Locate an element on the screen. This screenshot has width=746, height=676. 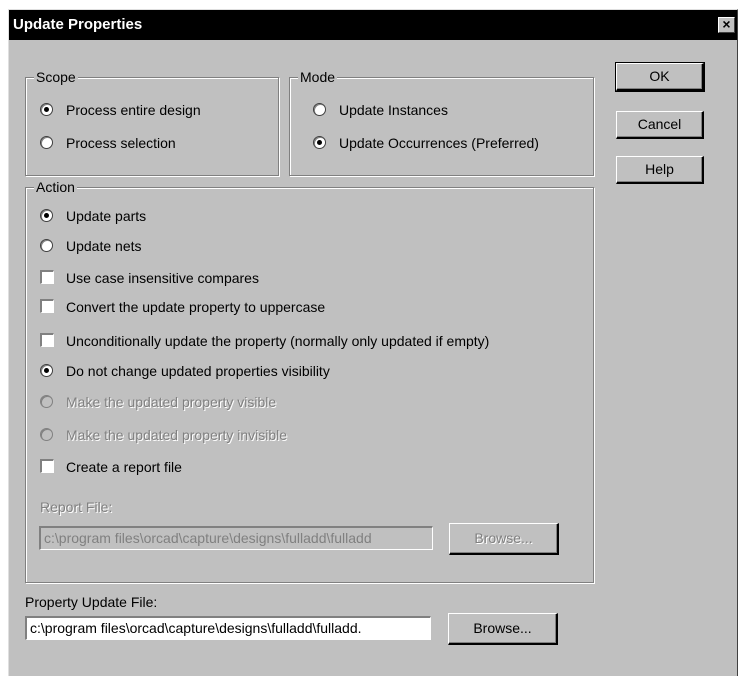
close-button: × is located at coordinates (726, 25).